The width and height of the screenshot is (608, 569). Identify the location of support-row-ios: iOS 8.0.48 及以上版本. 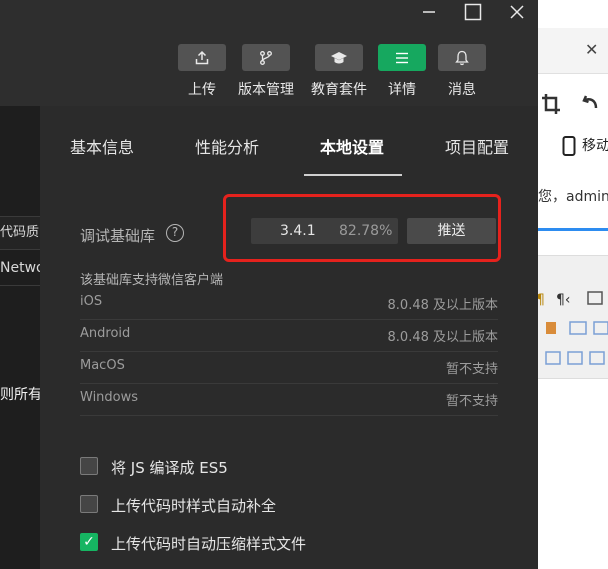
(289, 304).